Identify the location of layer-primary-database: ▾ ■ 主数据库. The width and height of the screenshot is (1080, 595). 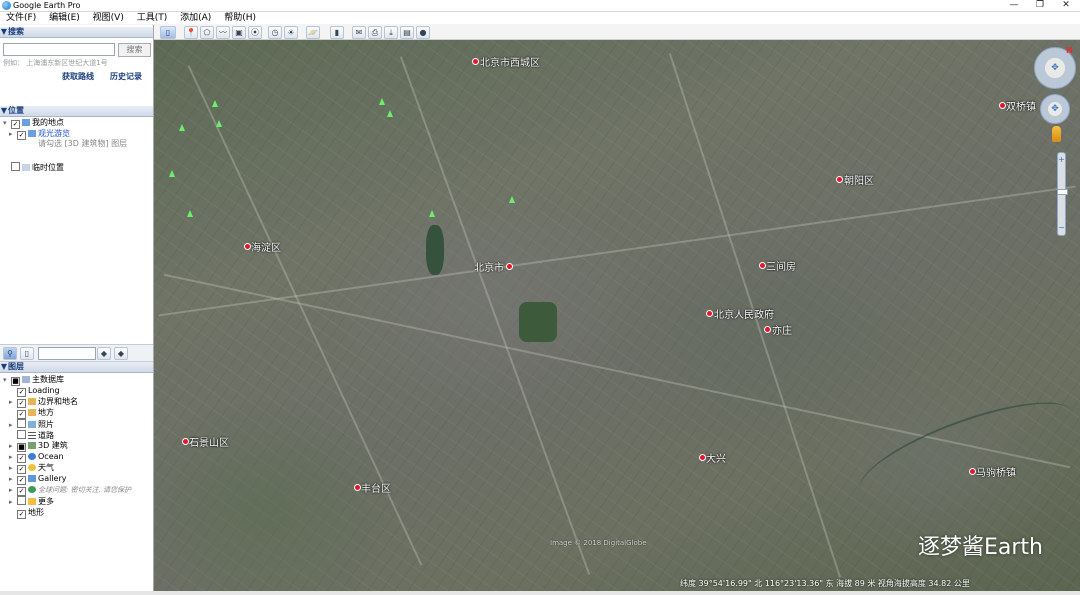
(33, 380).